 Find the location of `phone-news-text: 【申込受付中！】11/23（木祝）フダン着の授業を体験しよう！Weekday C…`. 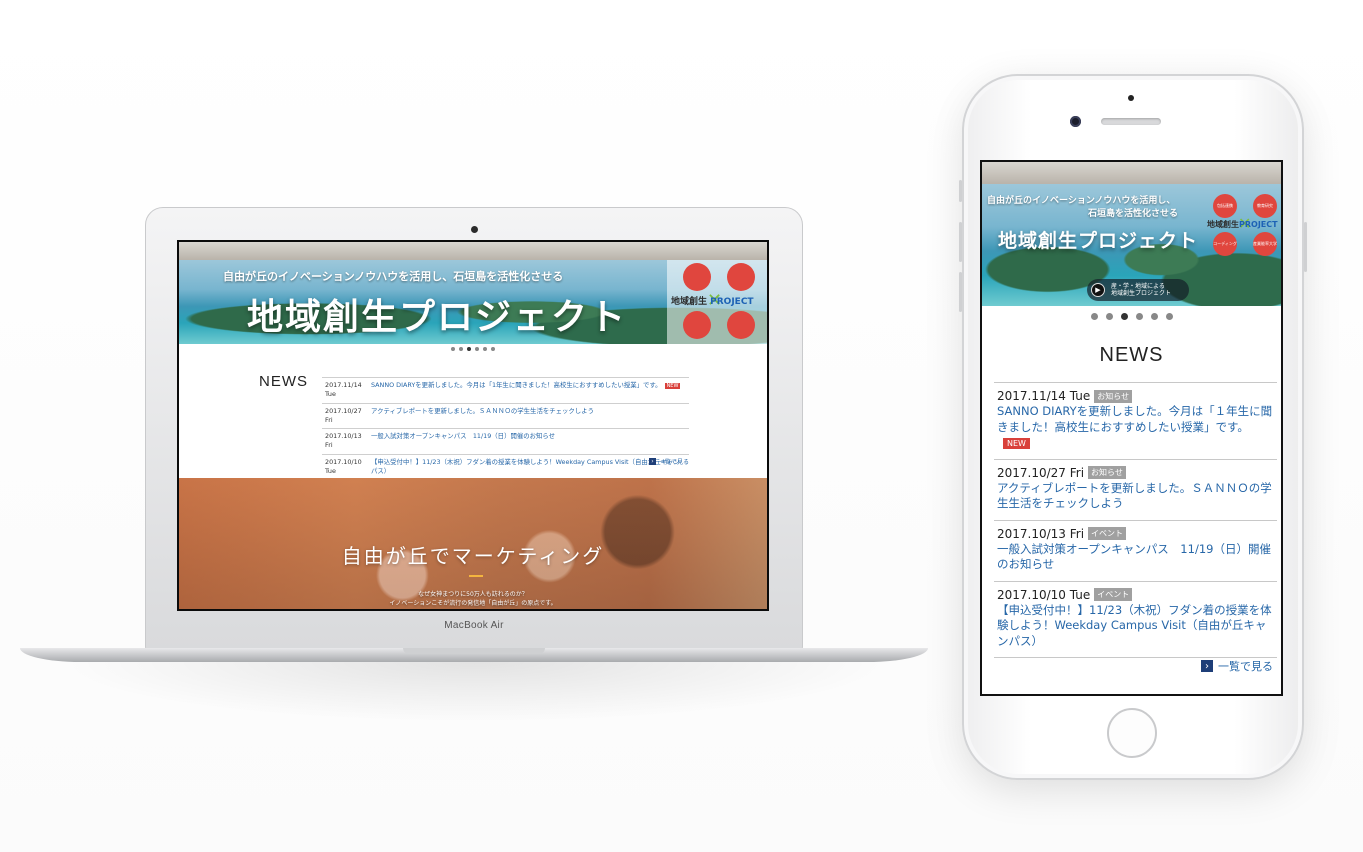

phone-news-text: 【申込受付中！】11/23（木祝）フダン着の授業を体験しよう！Weekday C… is located at coordinates (1134, 625).